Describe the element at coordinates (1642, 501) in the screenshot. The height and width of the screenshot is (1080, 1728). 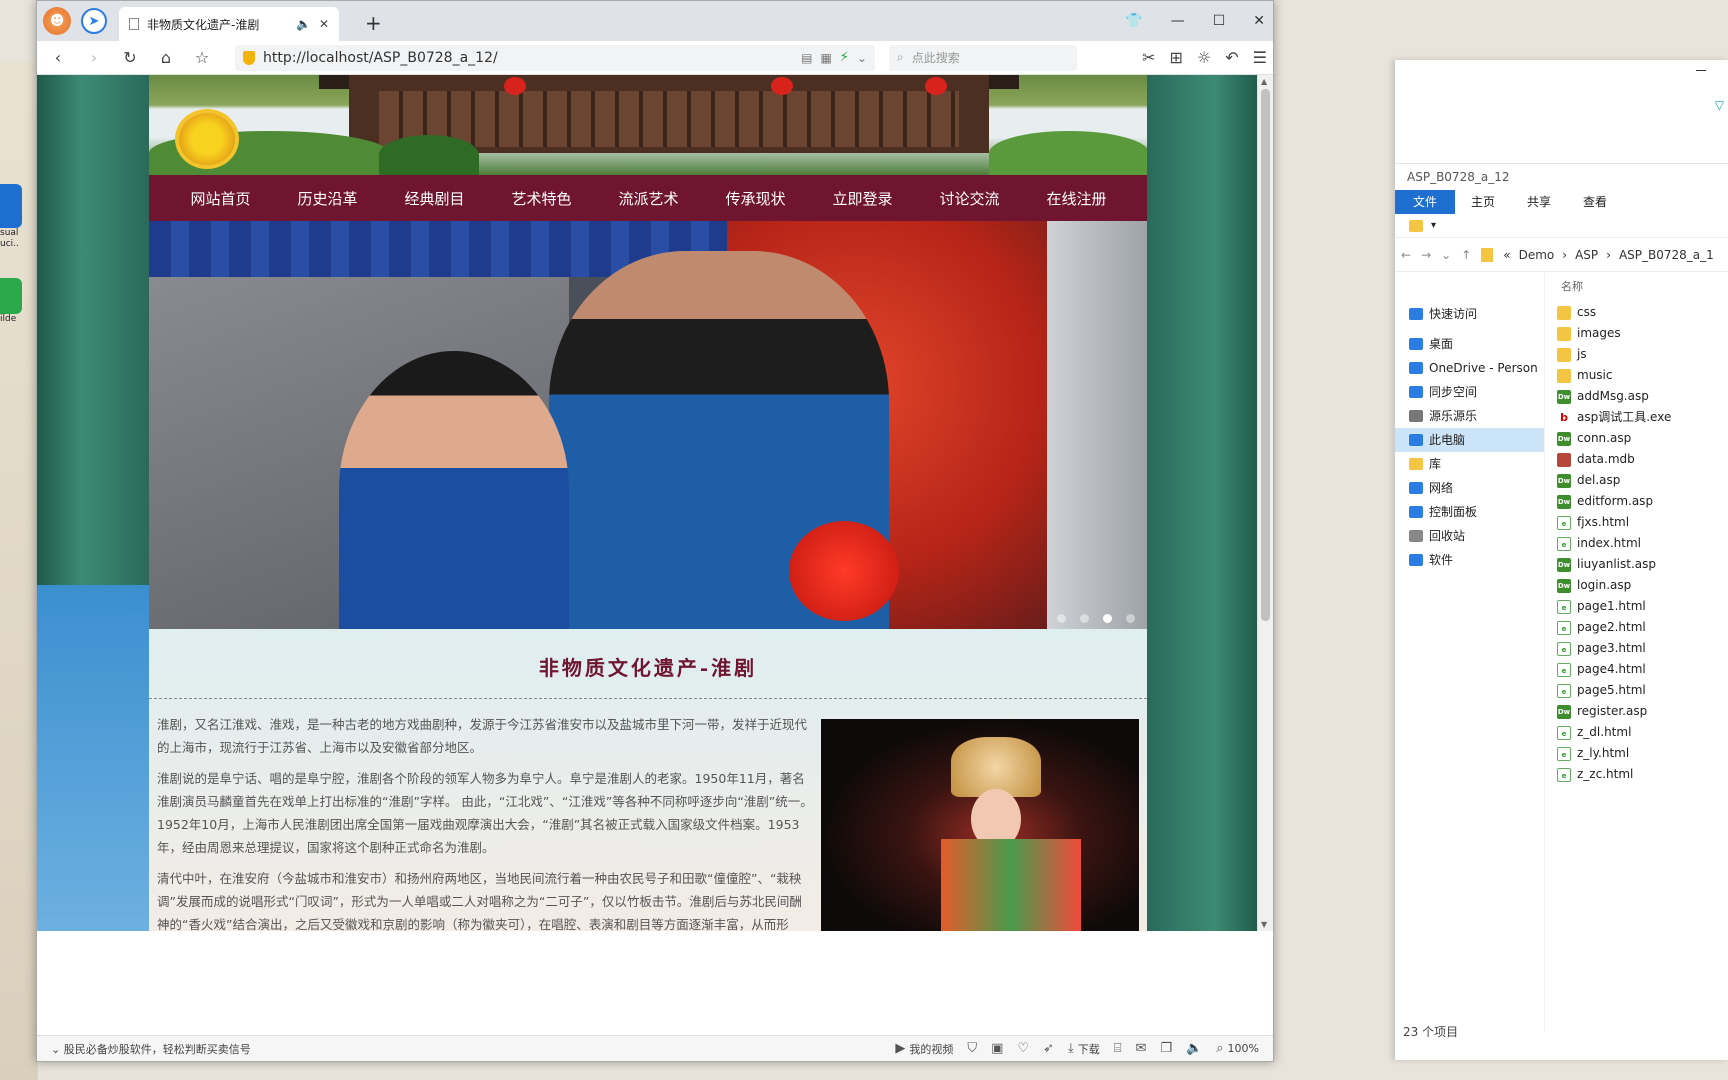
I see `file-item: Dw editform.asp` at that location.